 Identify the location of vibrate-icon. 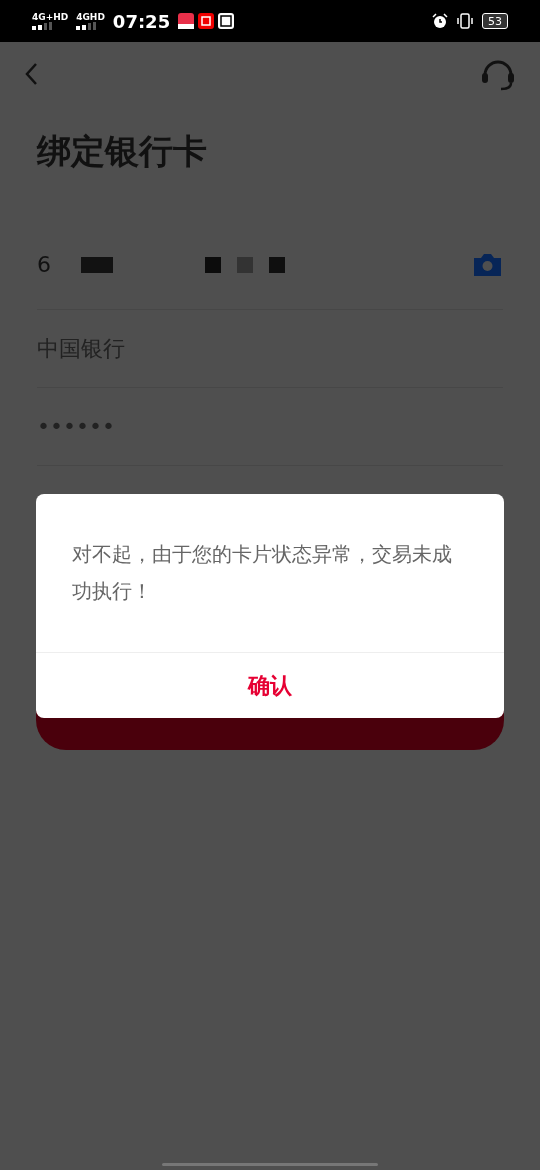
(465, 21).